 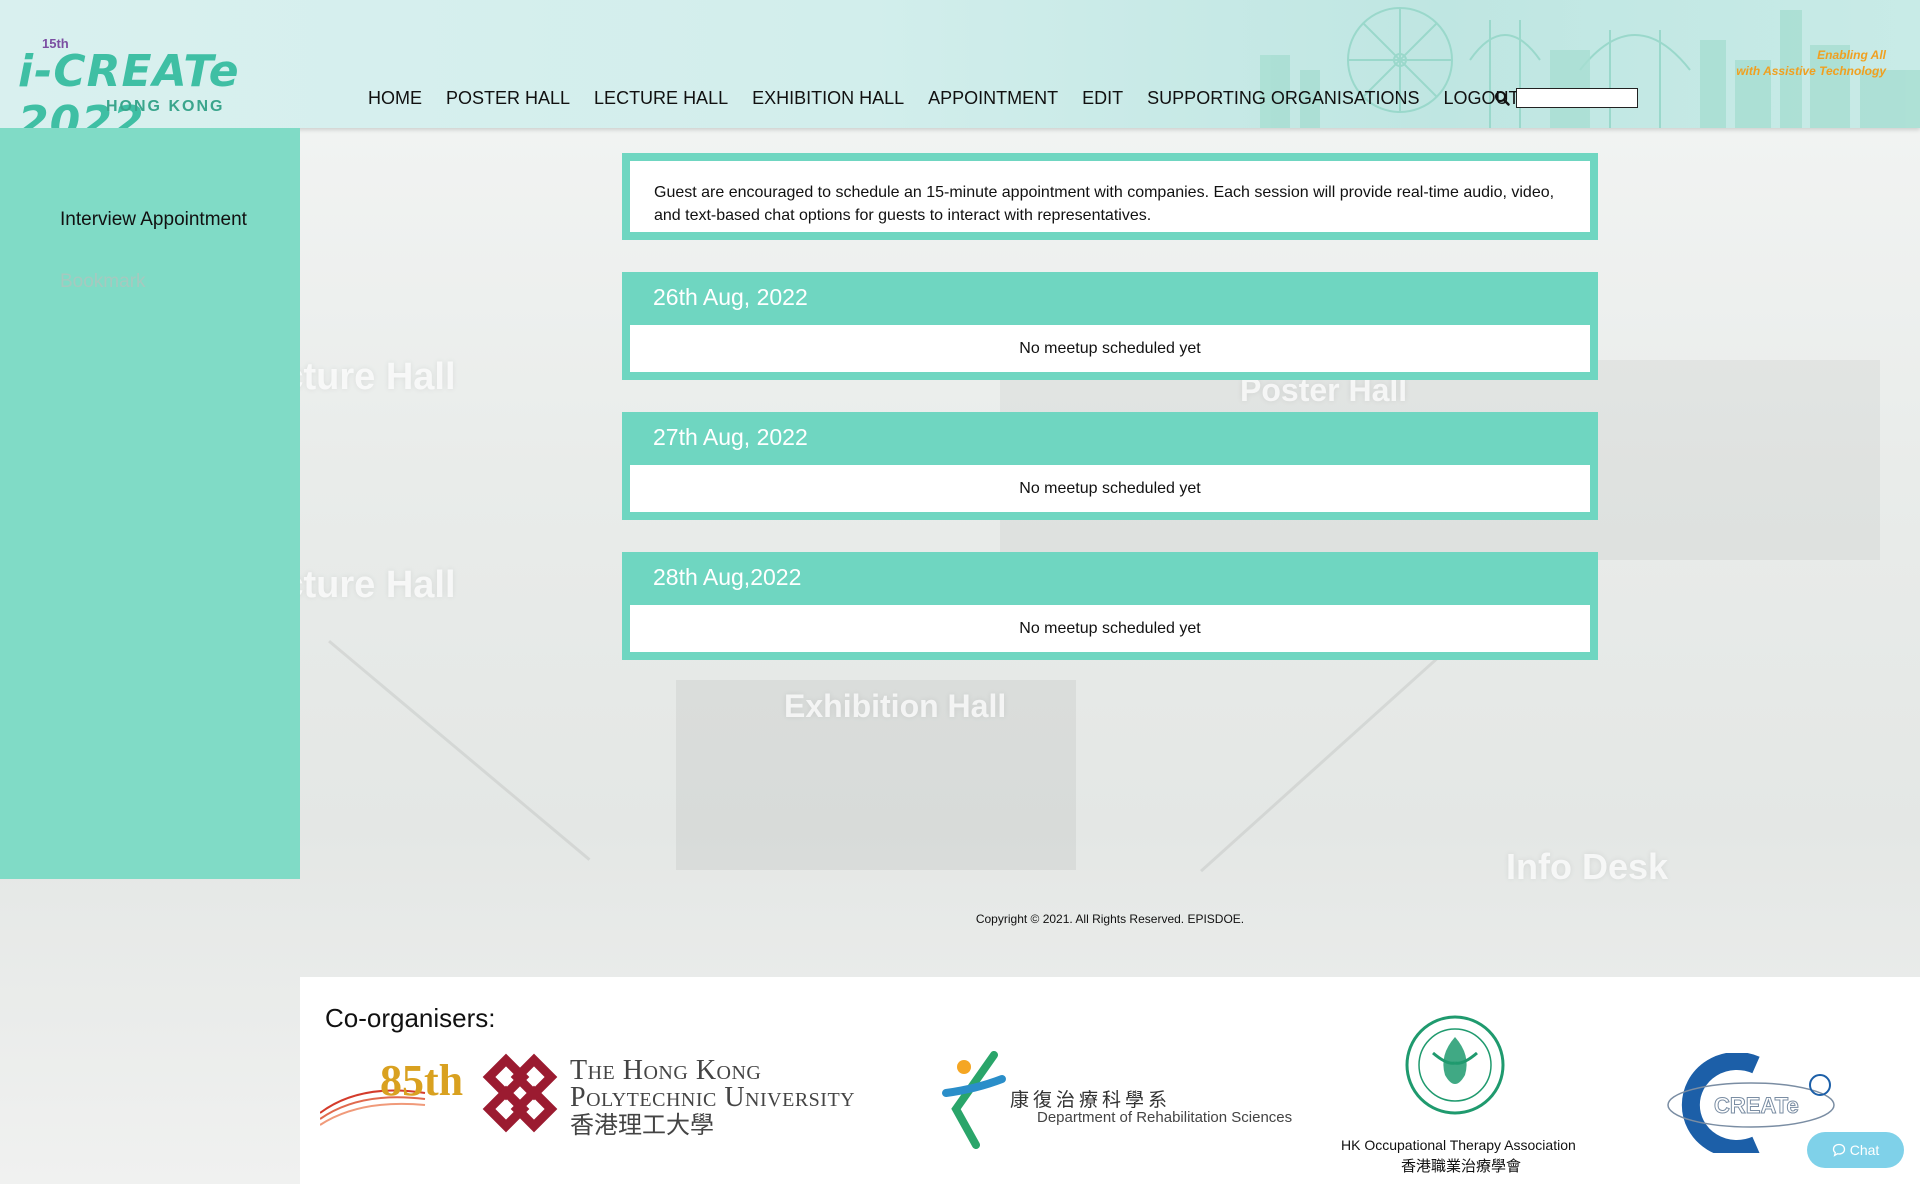 What do you see at coordinates (993, 98) in the screenshot?
I see `nav-appointment: APPOINTMENT` at bounding box center [993, 98].